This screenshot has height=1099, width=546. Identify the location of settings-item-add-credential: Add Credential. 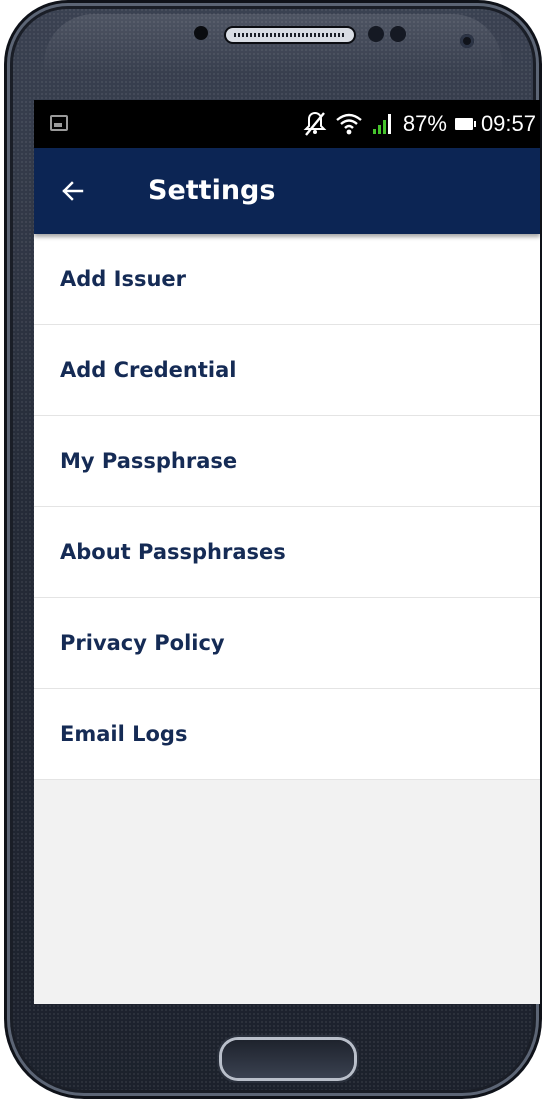
(287, 370).